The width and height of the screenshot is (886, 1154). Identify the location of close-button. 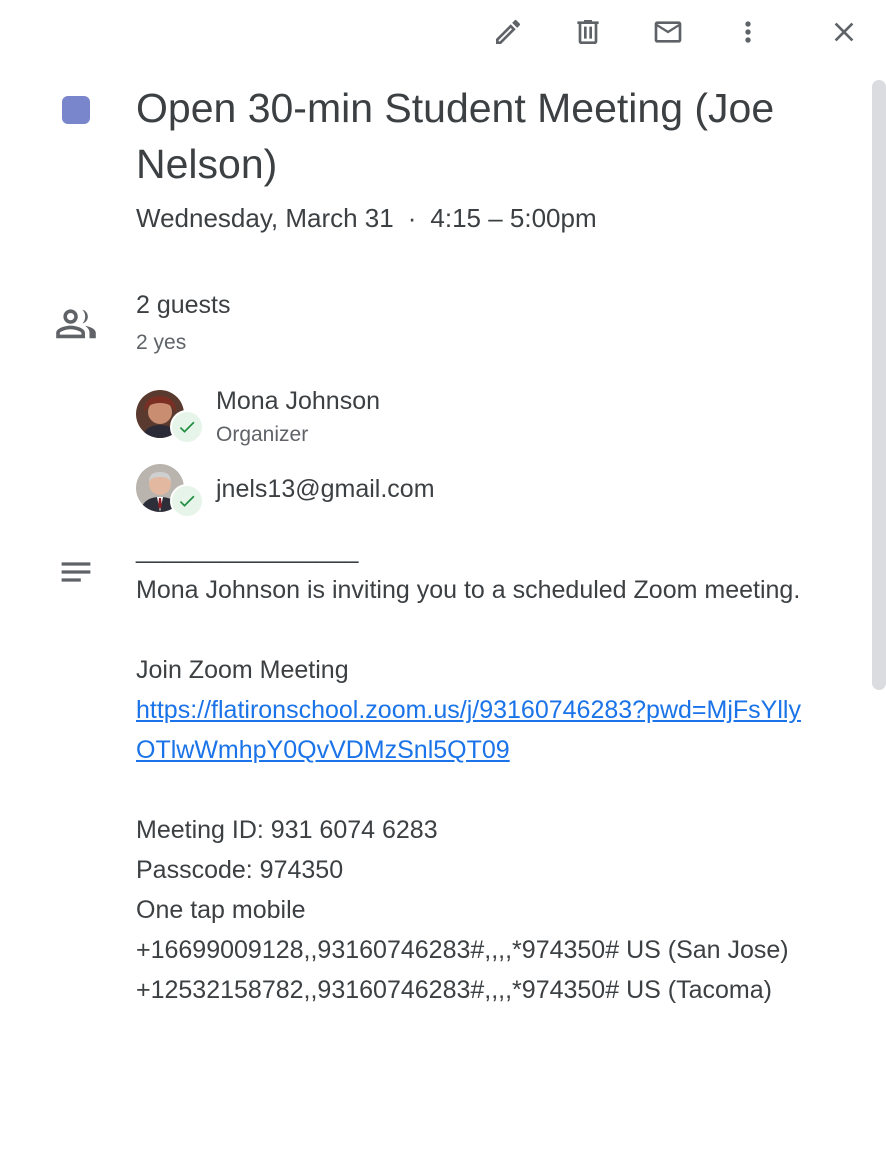
(844, 32).